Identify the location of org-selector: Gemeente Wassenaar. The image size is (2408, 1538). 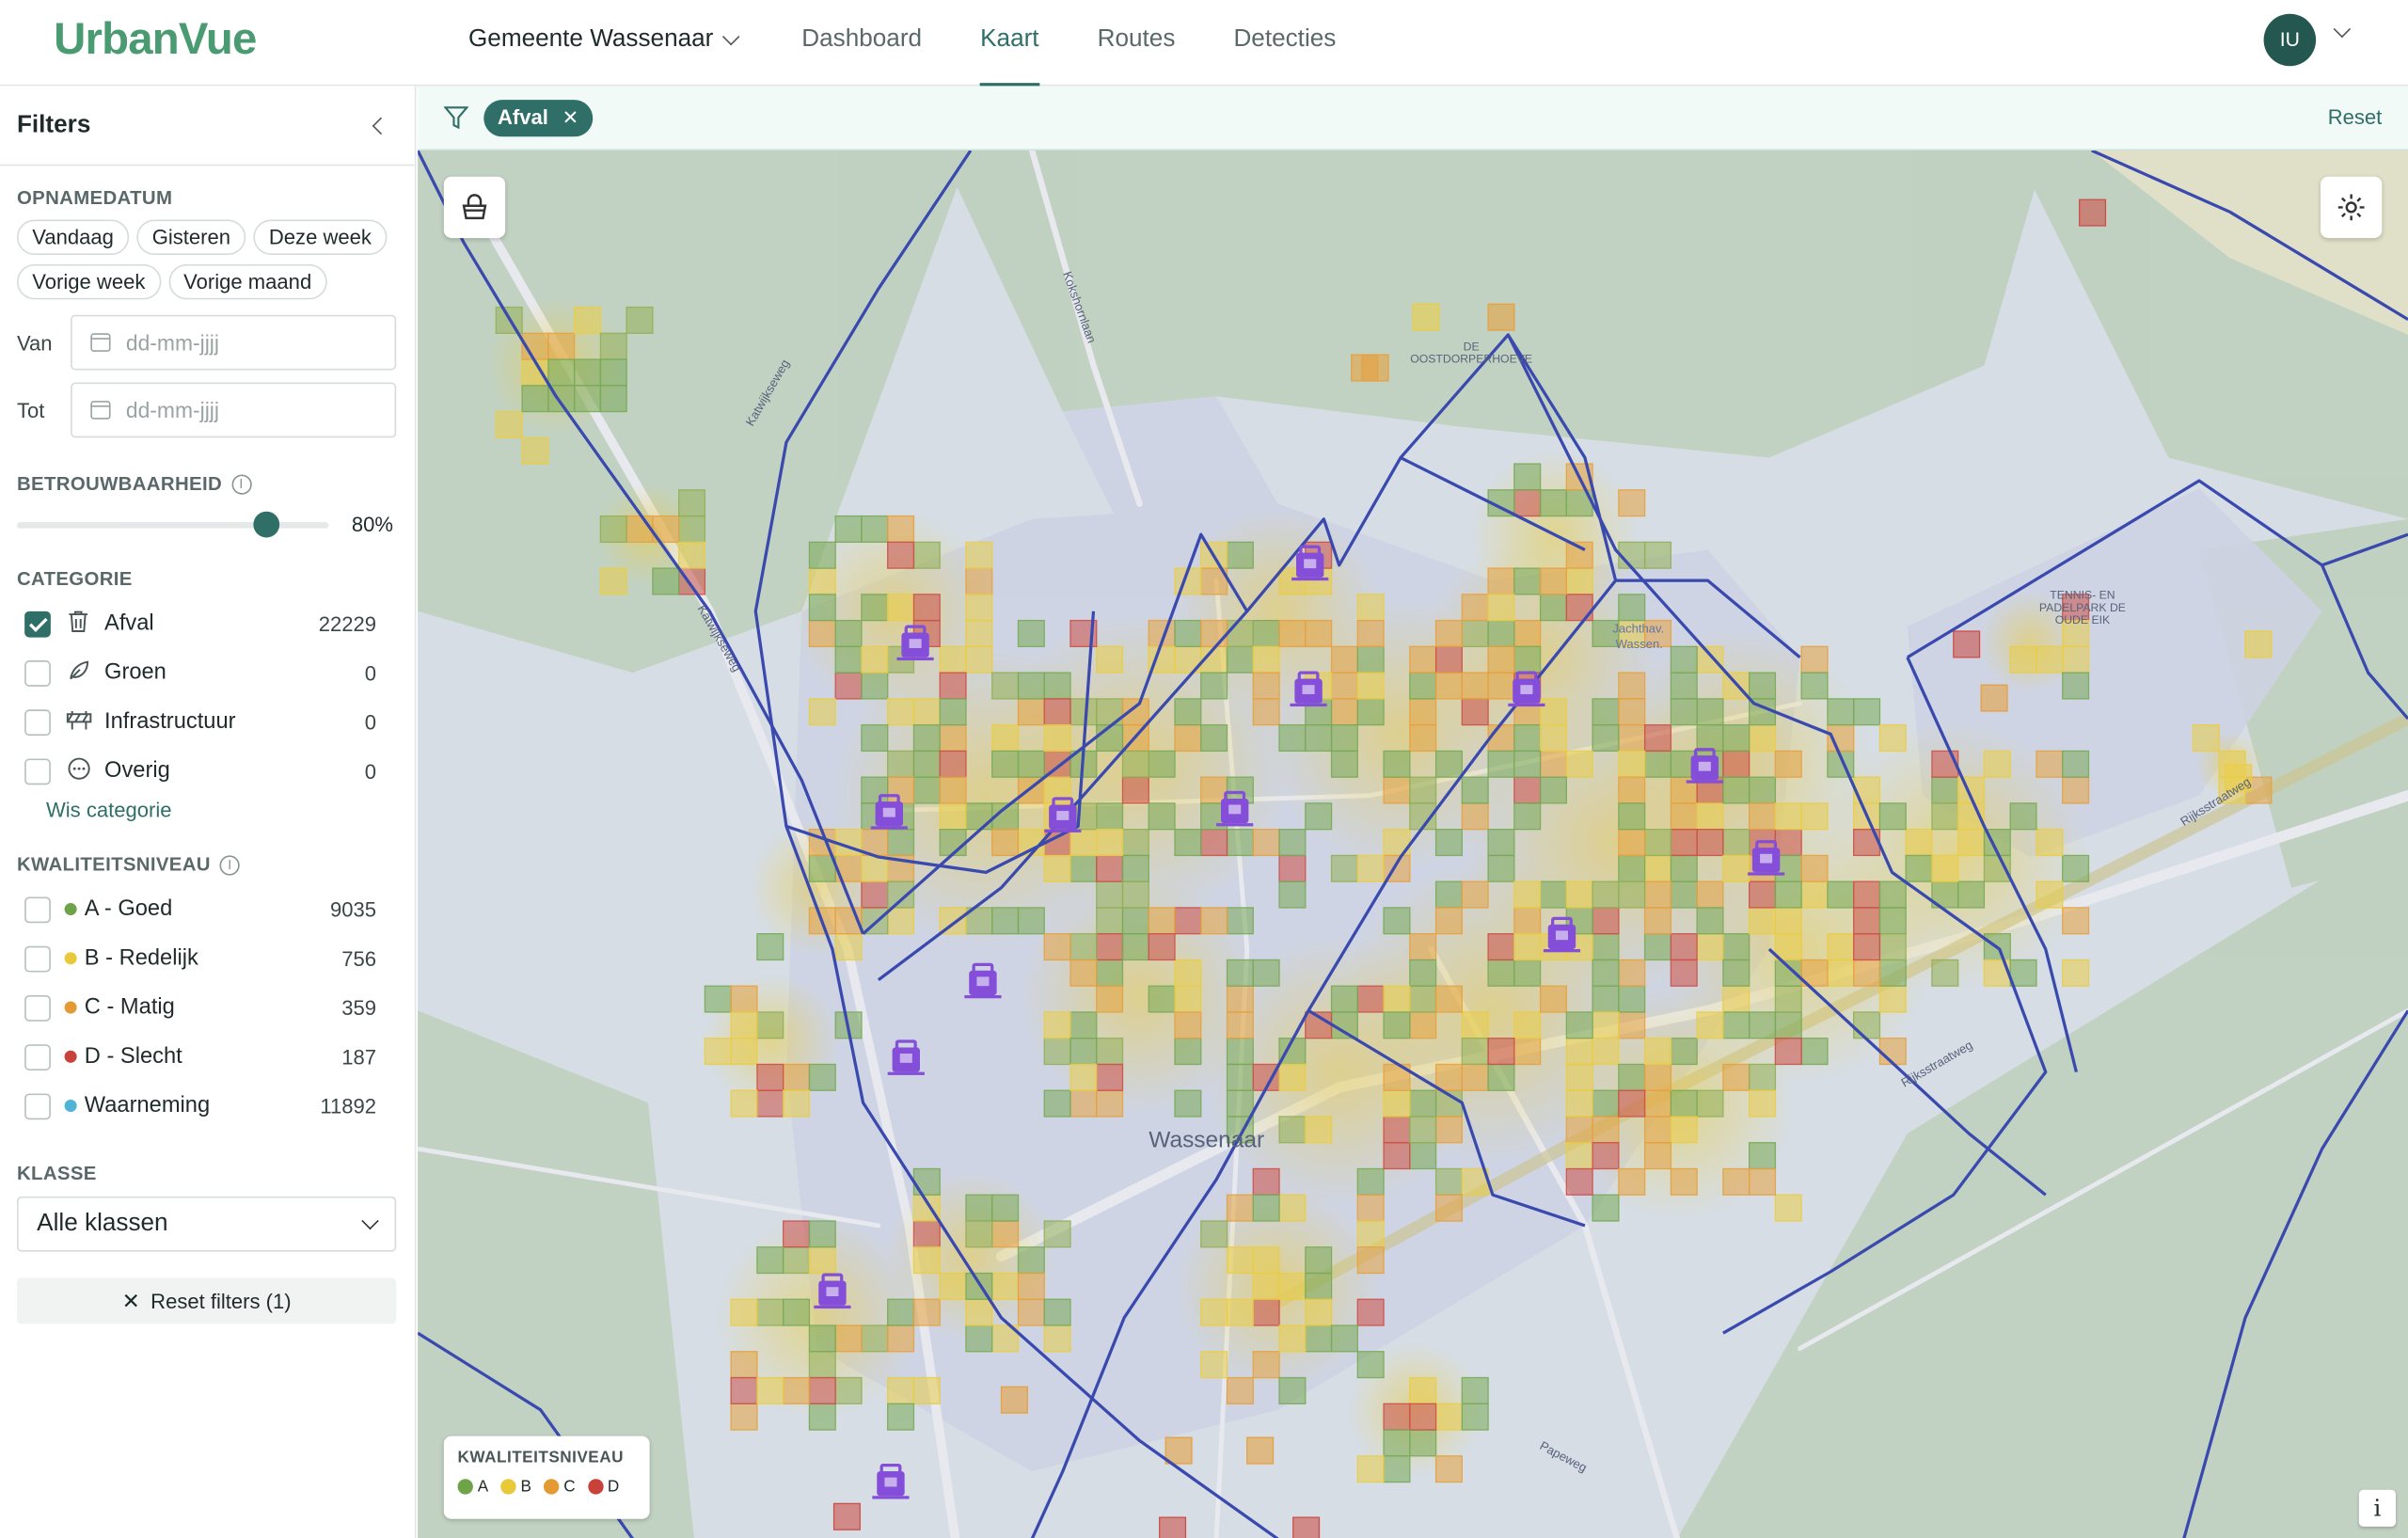
(604, 40).